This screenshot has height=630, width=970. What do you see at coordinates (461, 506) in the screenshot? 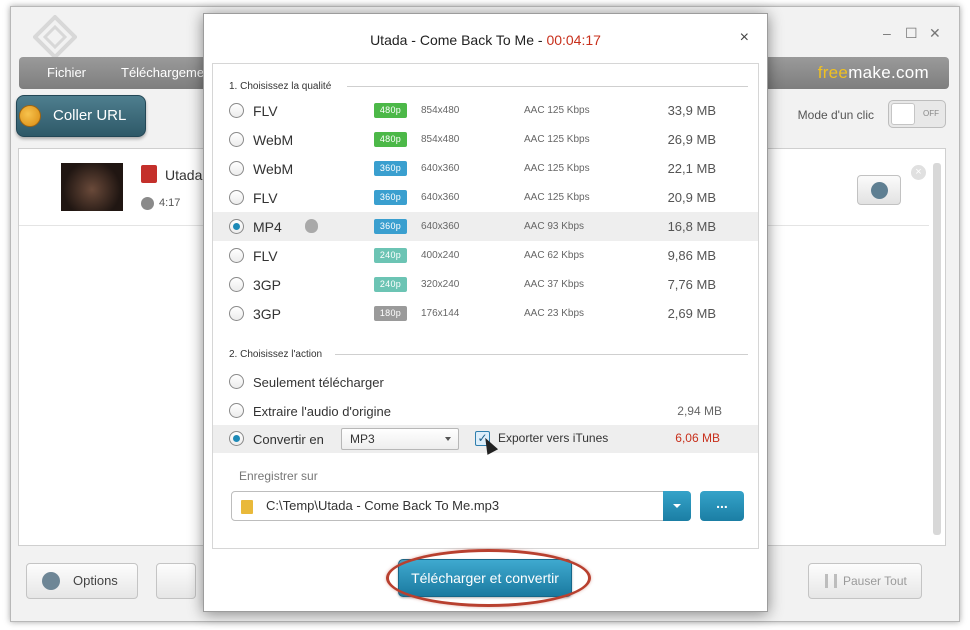
I see `save-path-input: C:\Temp\Utada - Come Back To Me.mp3` at bounding box center [461, 506].